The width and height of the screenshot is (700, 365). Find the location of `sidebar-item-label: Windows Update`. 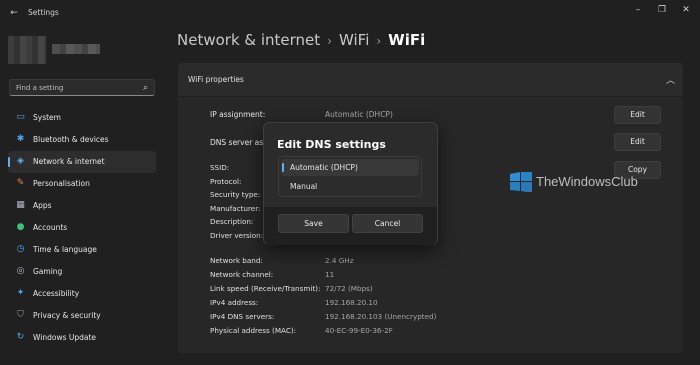

sidebar-item-label: Windows Update is located at coordinates (65, 337).